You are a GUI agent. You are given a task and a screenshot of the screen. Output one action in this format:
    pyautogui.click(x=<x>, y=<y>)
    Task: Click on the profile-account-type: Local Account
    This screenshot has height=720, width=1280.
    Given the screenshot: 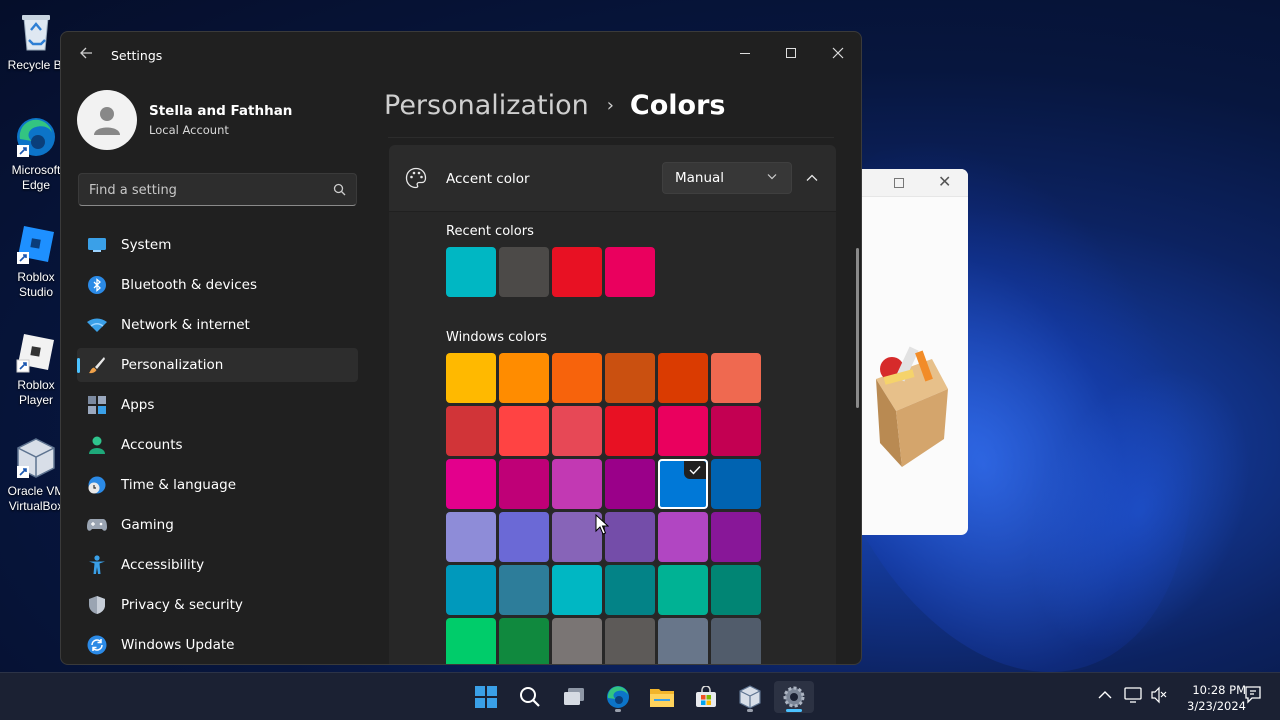 What is the action you would take?
    pyautogui.click(x=189, y=130)
    